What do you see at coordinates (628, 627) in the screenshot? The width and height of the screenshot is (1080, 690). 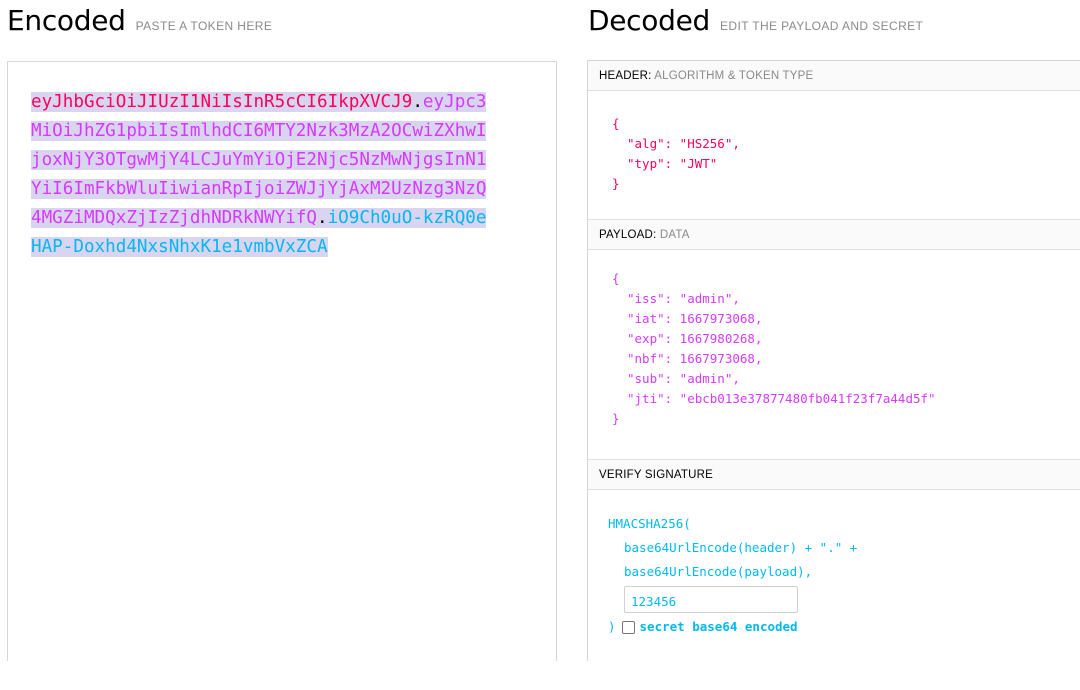 I see `secret-base64-checkbox` at bounding box center [628, 627].